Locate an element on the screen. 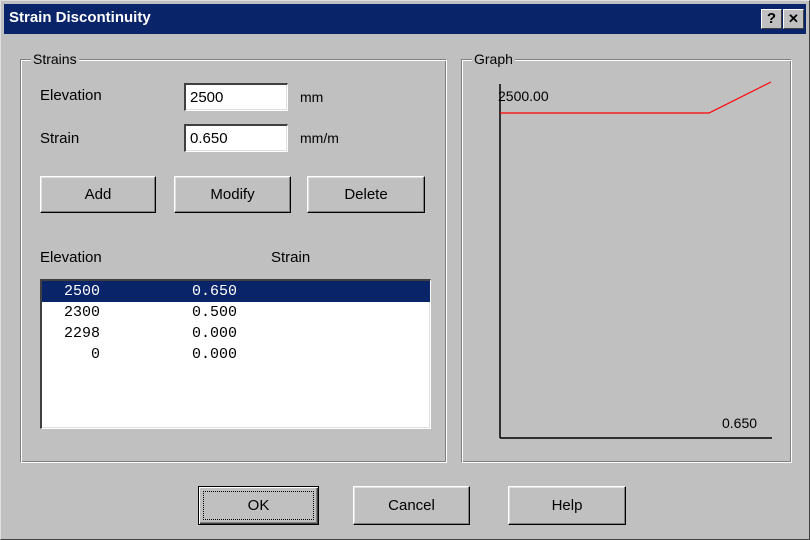  strain-input is located at coordinates (236, 138).